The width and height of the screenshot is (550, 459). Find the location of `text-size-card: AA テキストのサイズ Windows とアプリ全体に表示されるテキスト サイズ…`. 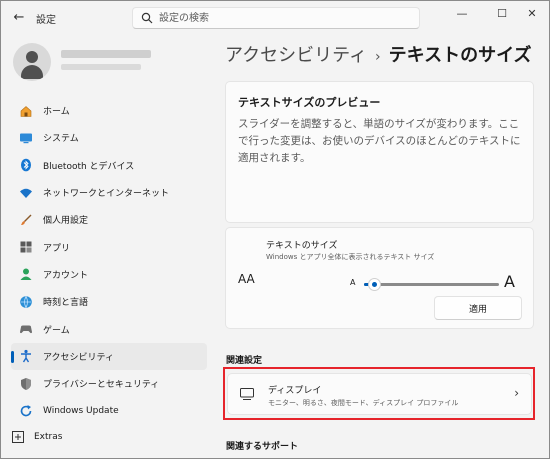

text-size-card: AA テキストのサイズ Windows とアプリ全体に表示されるテキスト サイズ… is located at coordinates (379, 278).